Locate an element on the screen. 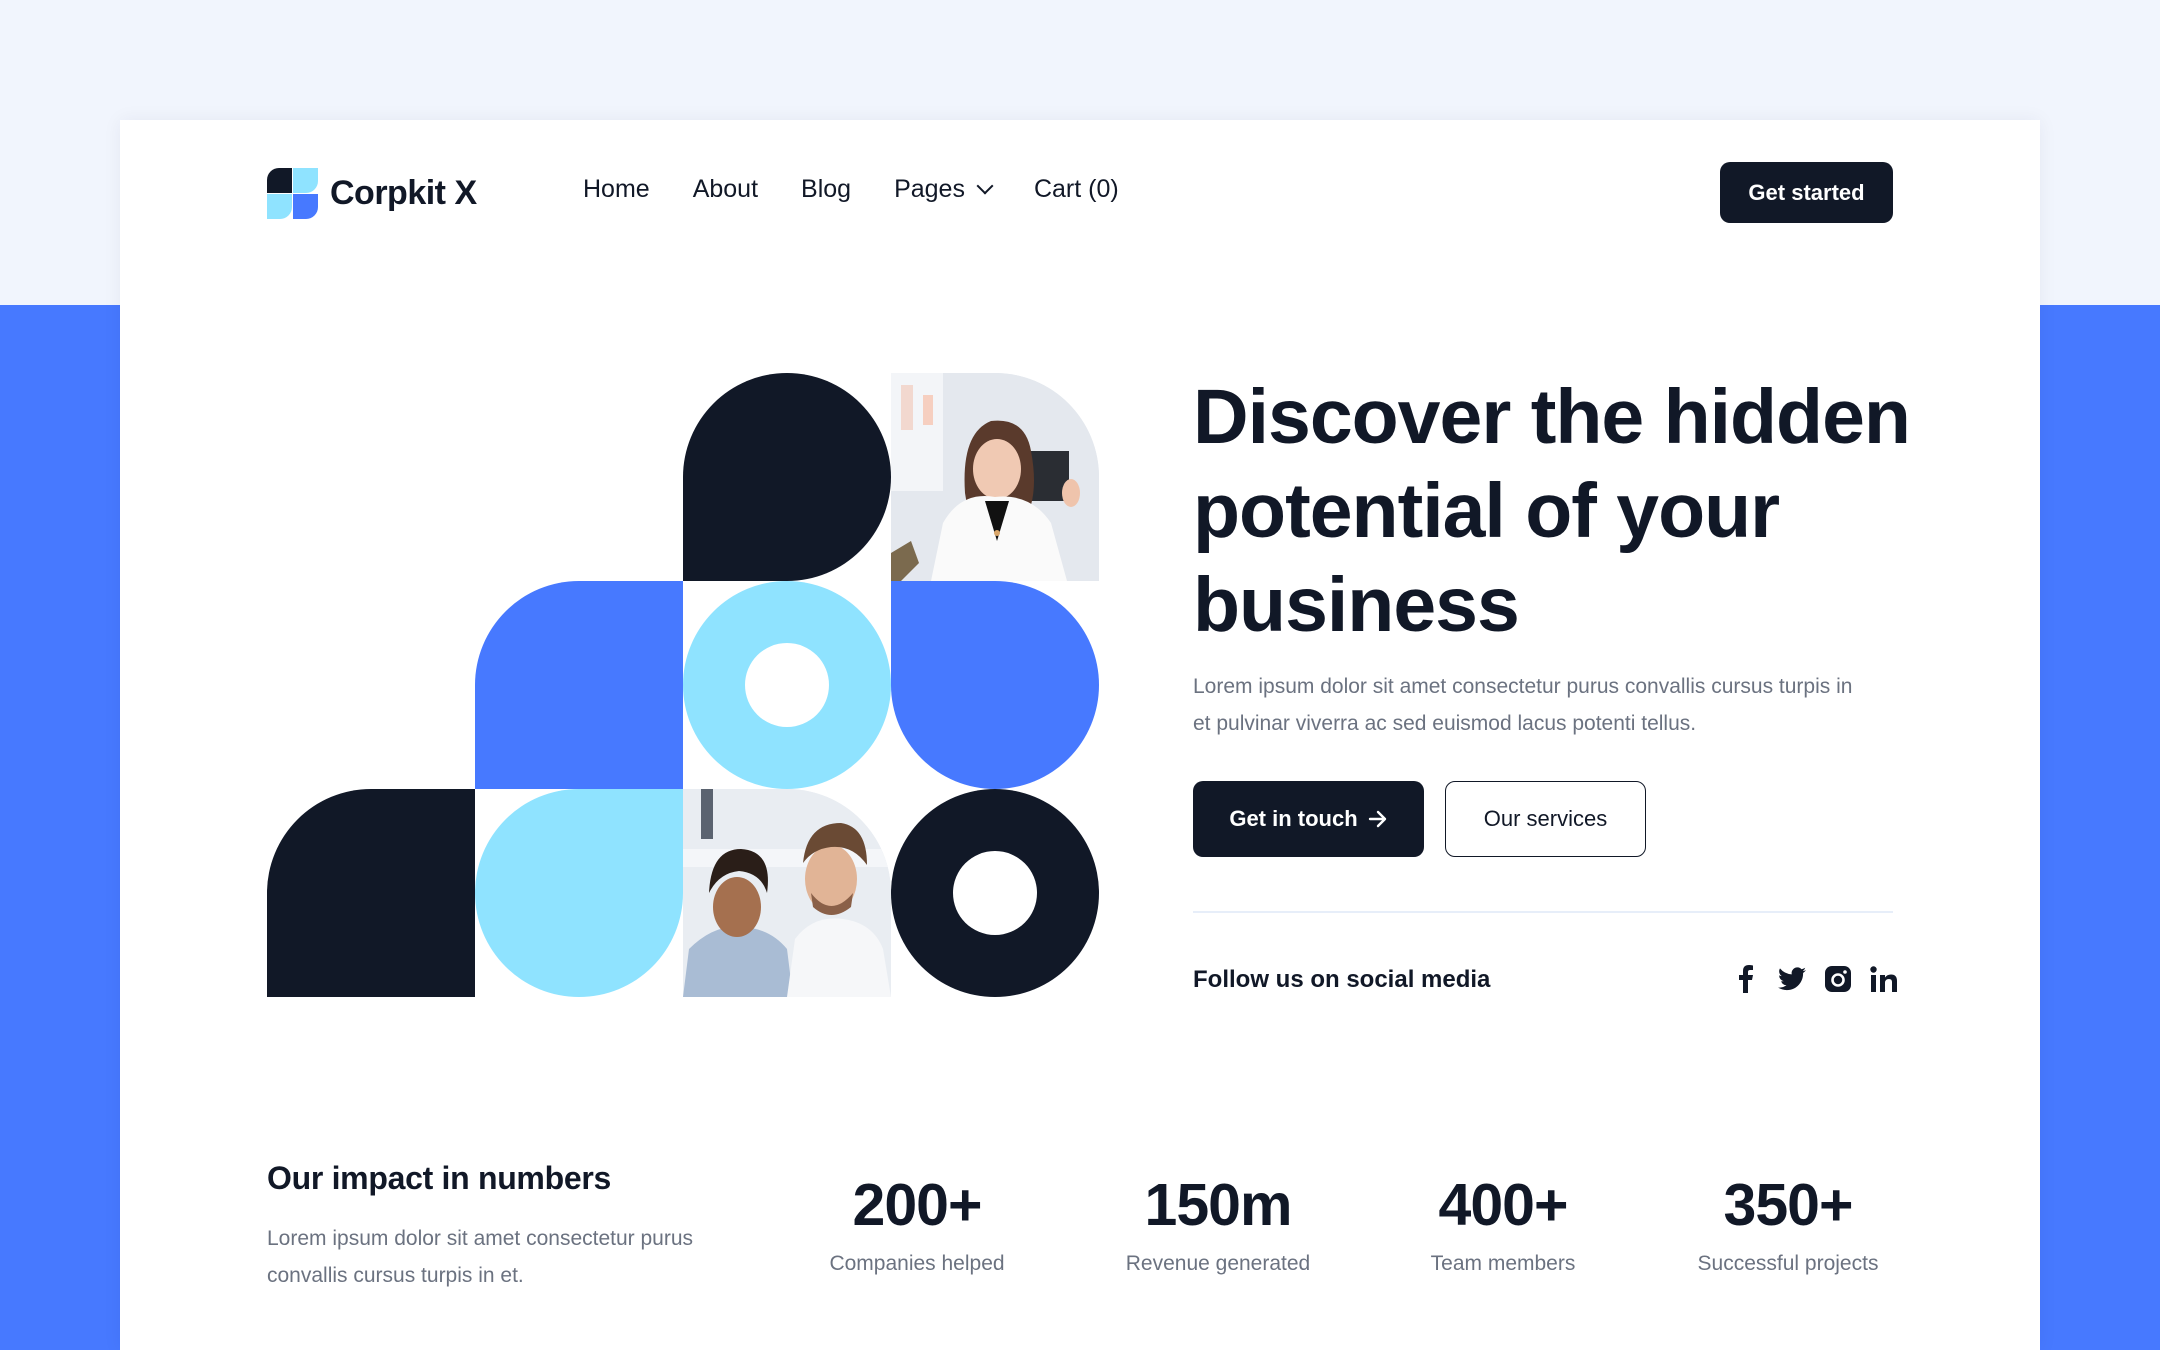 This screenshot has height=1350, width=2160. photo-woman-at-desk is located at coordinates (995, 477).